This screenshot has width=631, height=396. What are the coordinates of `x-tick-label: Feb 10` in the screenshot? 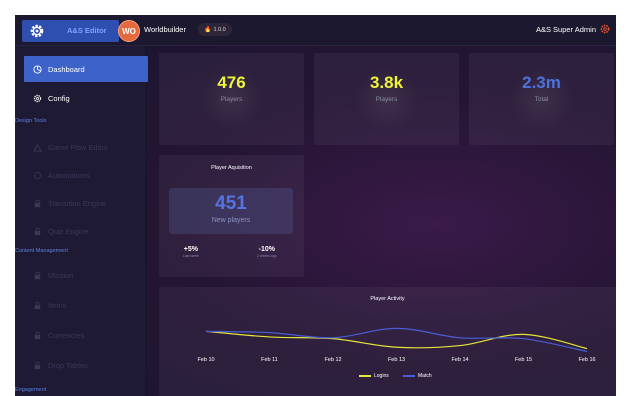 It's located at (206, 360).